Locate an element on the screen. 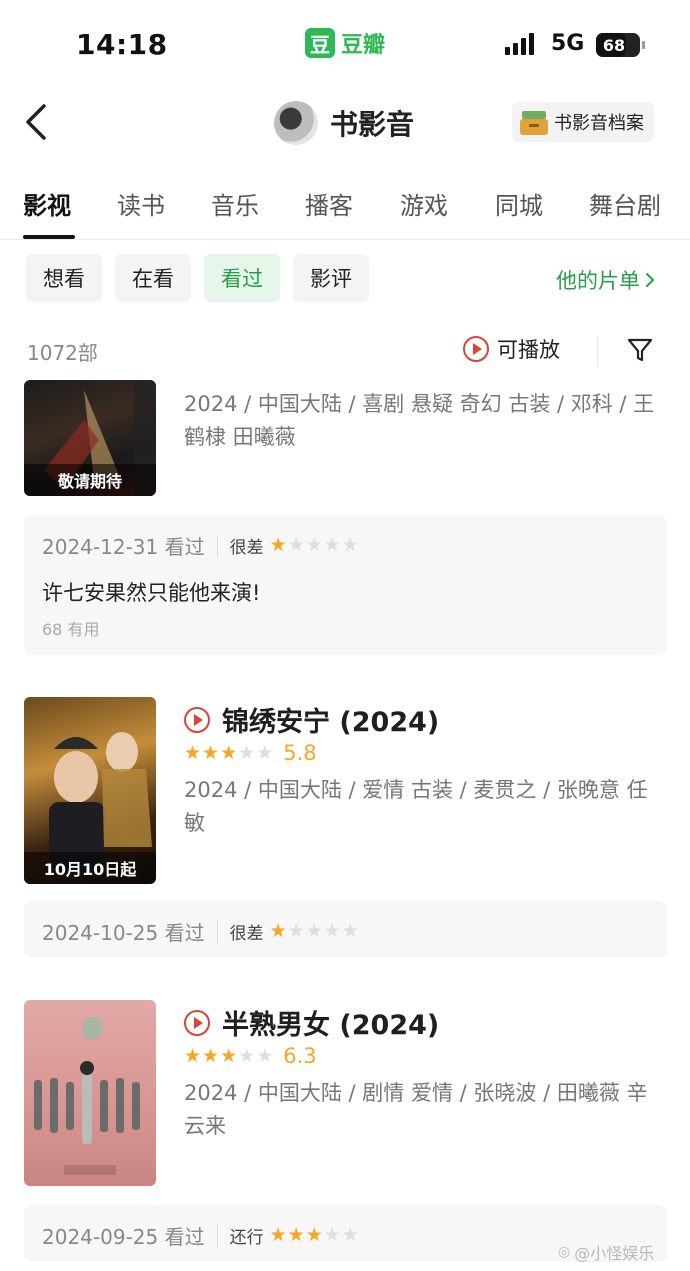 This screenshot has height=1271, width=690. nav-title-group: 书影音 is located at coordinates (344, 123).